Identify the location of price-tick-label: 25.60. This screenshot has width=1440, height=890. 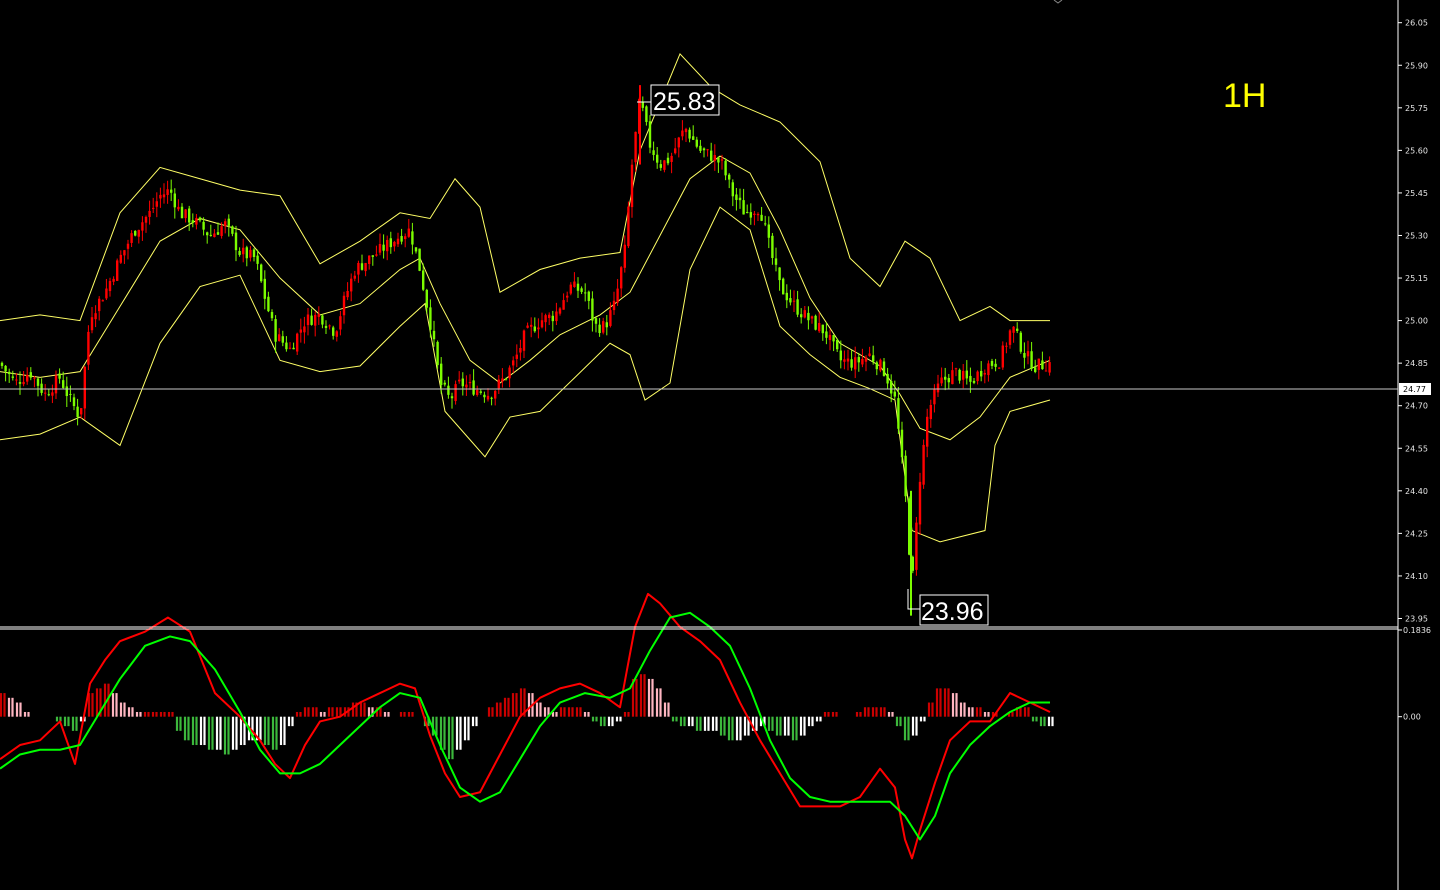
(1416, 150).